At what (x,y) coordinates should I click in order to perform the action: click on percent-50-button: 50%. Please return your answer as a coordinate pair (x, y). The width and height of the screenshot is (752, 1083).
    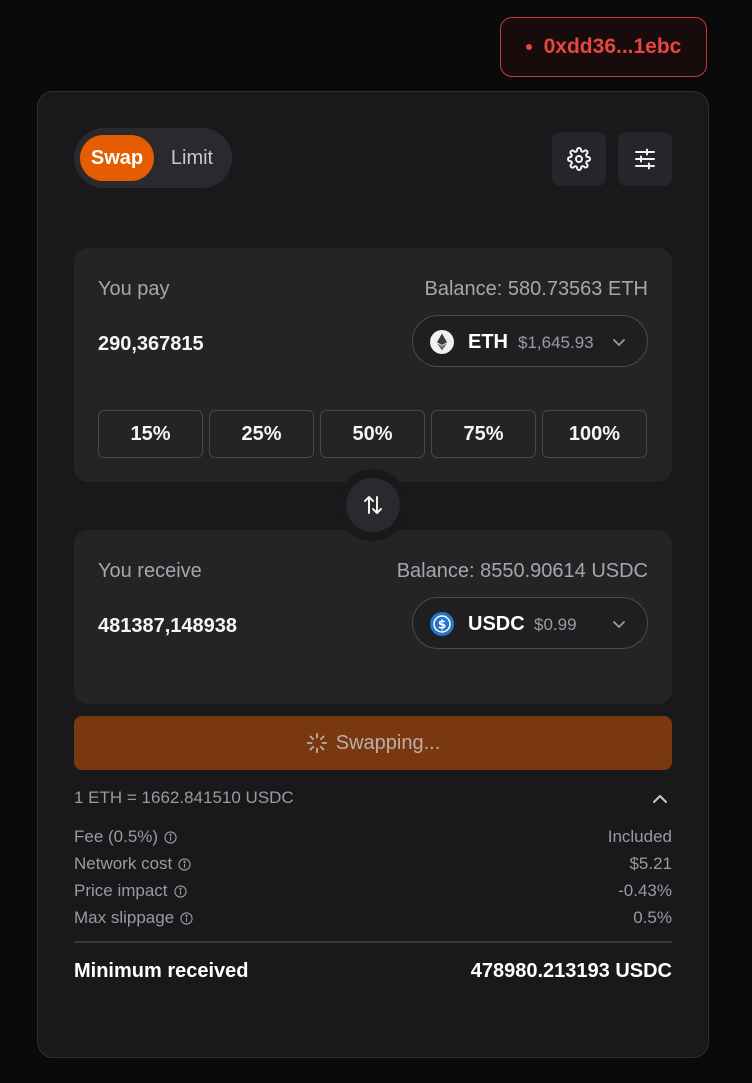
    Looking at the image, I should click on (372, 434).